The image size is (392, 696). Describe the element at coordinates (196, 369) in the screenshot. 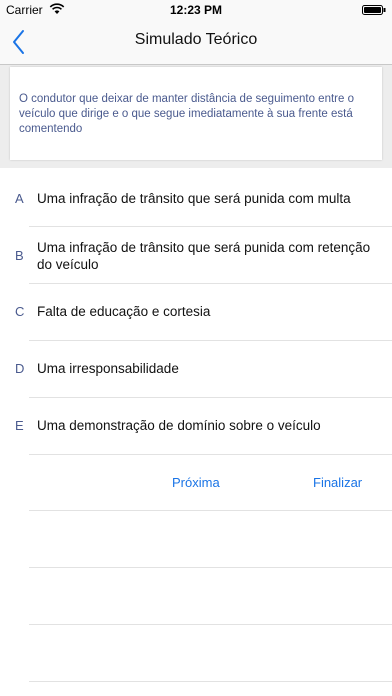

I see `answer-option-d: D Uma irresponsabilidade` at that location.